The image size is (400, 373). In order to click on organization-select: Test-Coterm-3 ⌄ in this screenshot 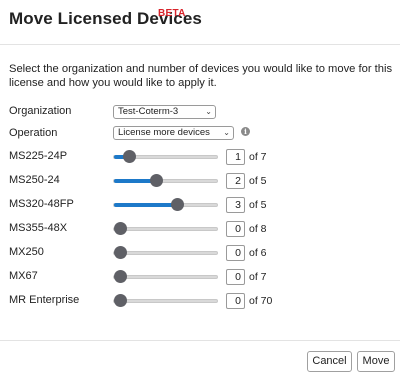, I will do `click(164, 112)`.